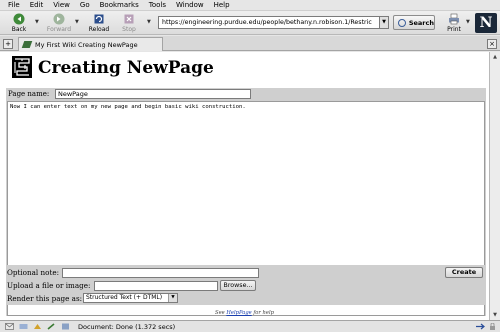 The height and width of the screenshot is (332, 500). What do you see at coordinates (37, 5) in the screenshot?
I see `menu-edit: Edit` at bounding box center [37, 5].